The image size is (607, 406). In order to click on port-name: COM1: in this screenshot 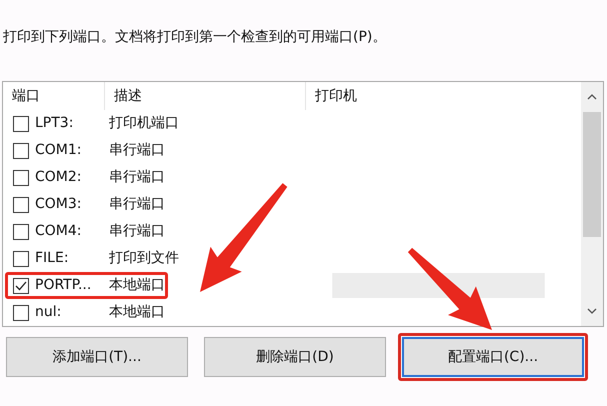, I will do `click(58, 150)`.